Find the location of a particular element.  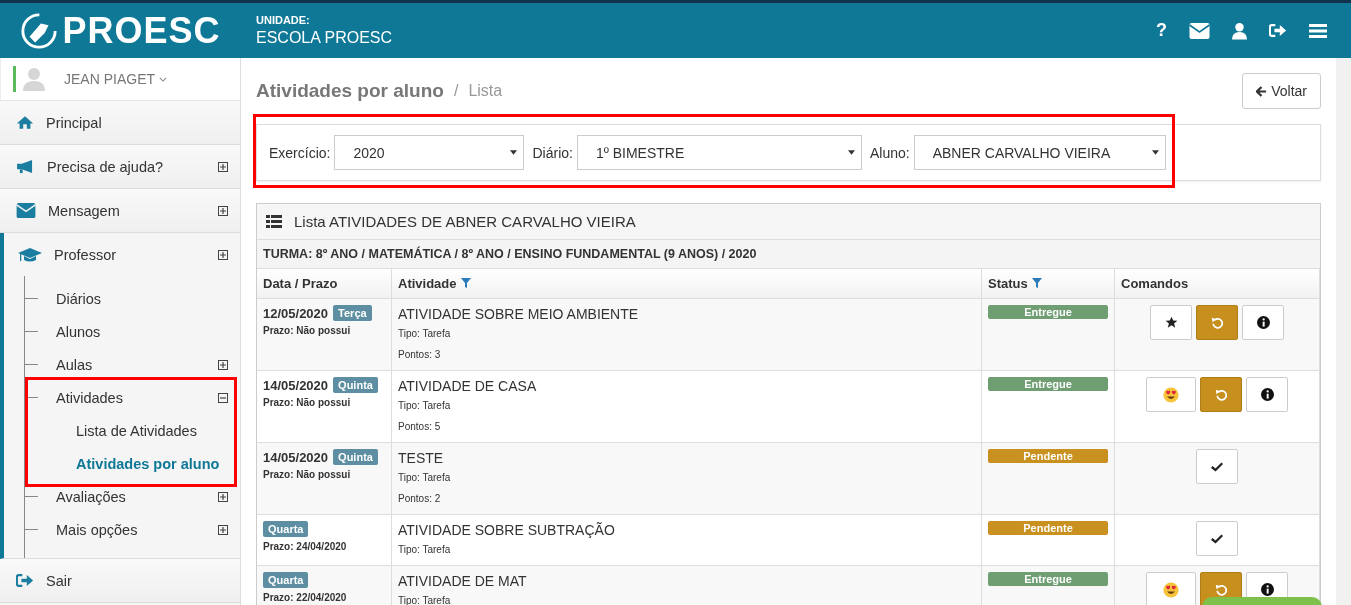

submenu-item: Avaliações is located at coordinates (132, 496).